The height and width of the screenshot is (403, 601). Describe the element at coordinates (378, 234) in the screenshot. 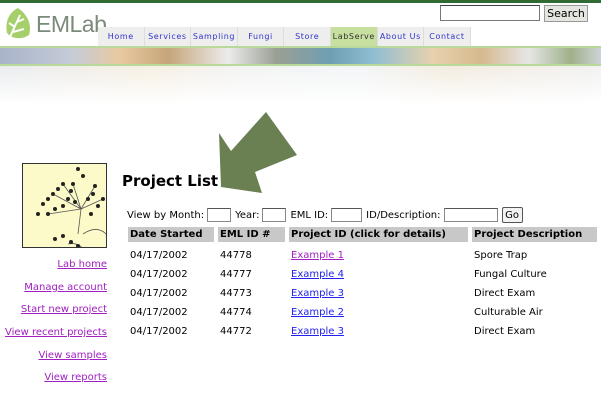

I see `header-project-id: Project ID (click for details)` at that location.